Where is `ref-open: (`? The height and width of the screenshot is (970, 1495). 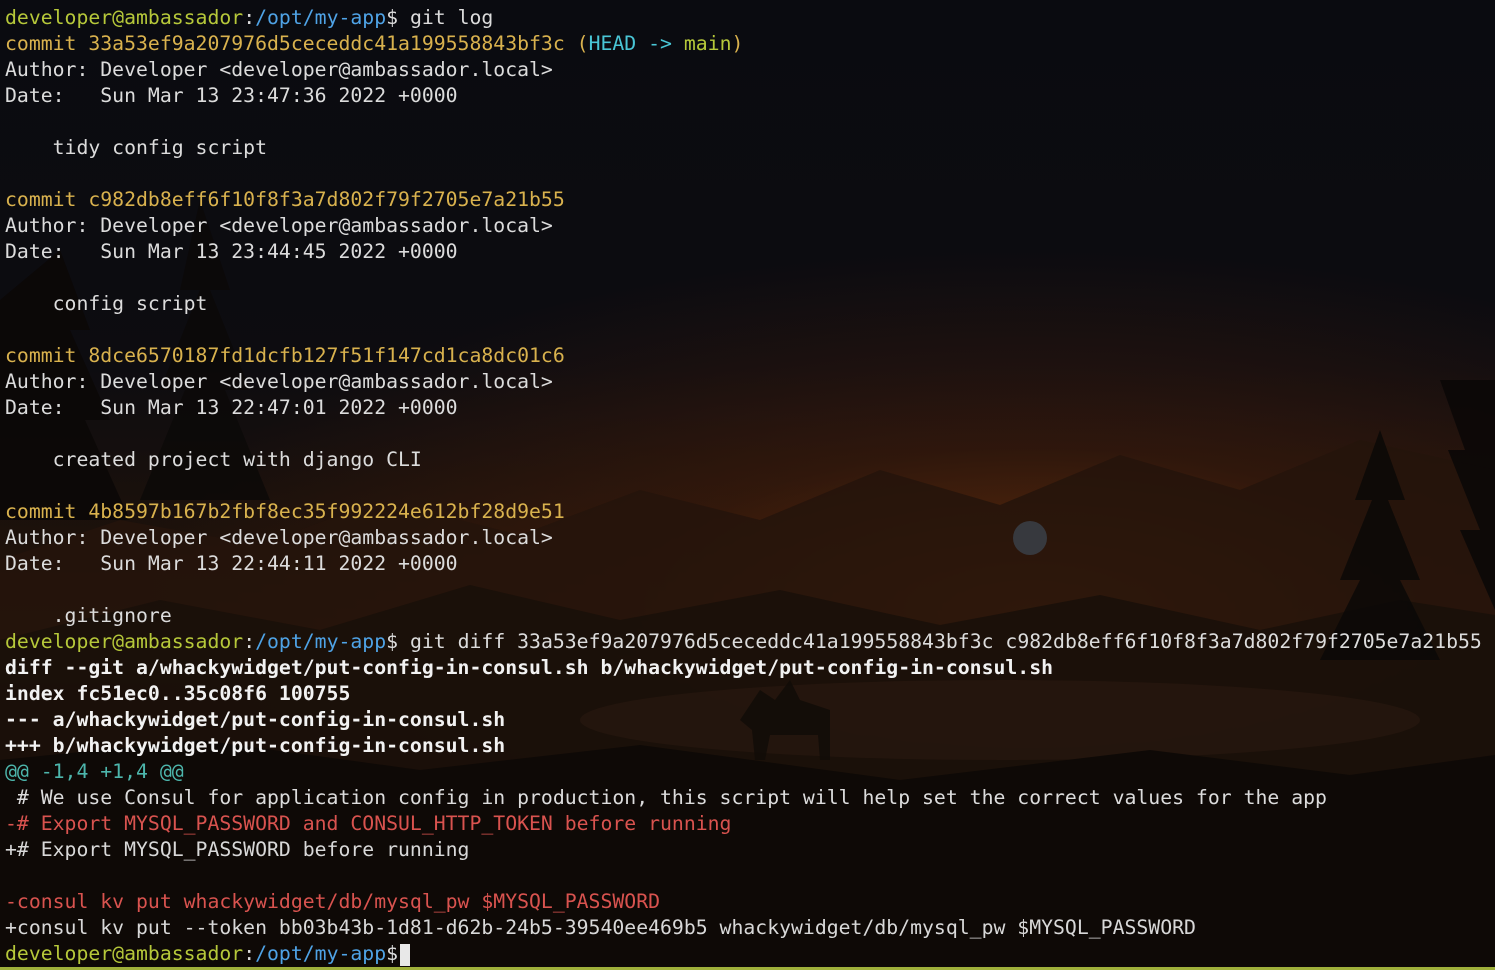 ref-open: ( is located at coordinates (576, 43).